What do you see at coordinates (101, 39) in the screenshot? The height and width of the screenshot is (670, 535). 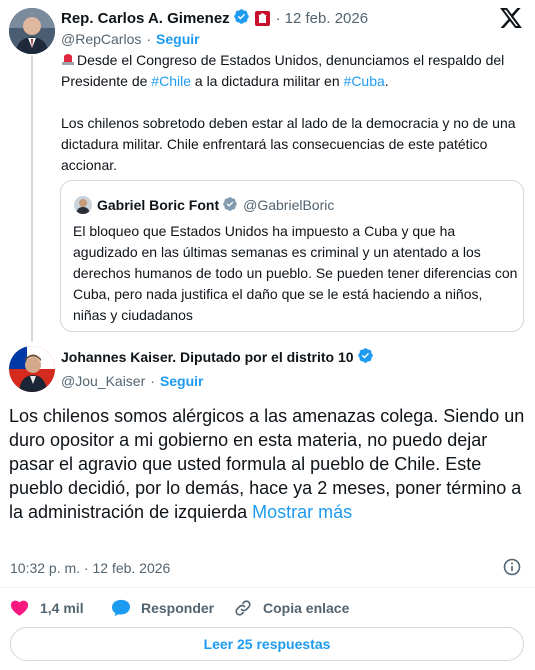 I see `author-handle: @RepCarlos` at bounding box center [101, 39].